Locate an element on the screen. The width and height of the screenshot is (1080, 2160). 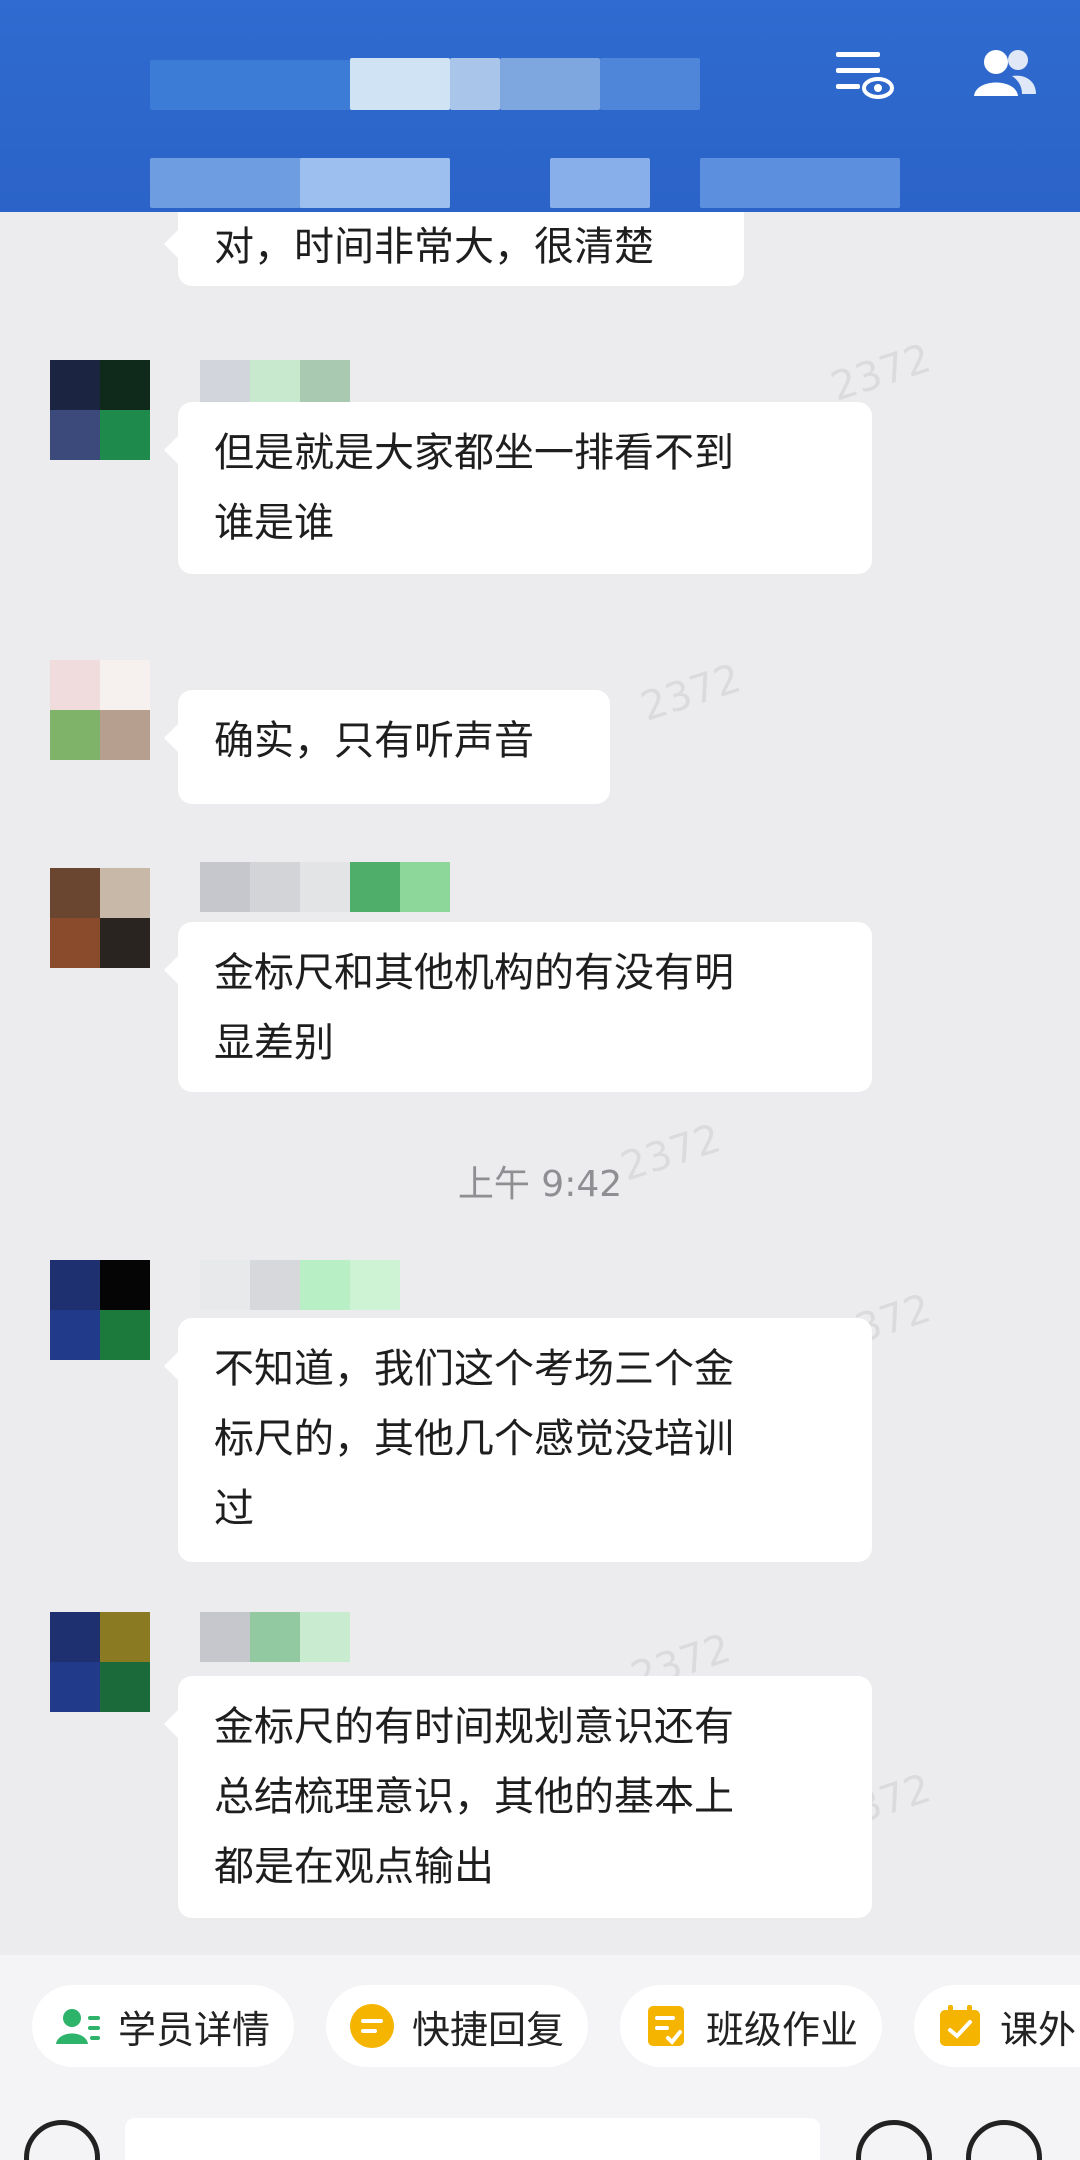
quick-action-bar: 学员详情 快捷回复 班级作业 课外 is located at coordinates (540, 2027).